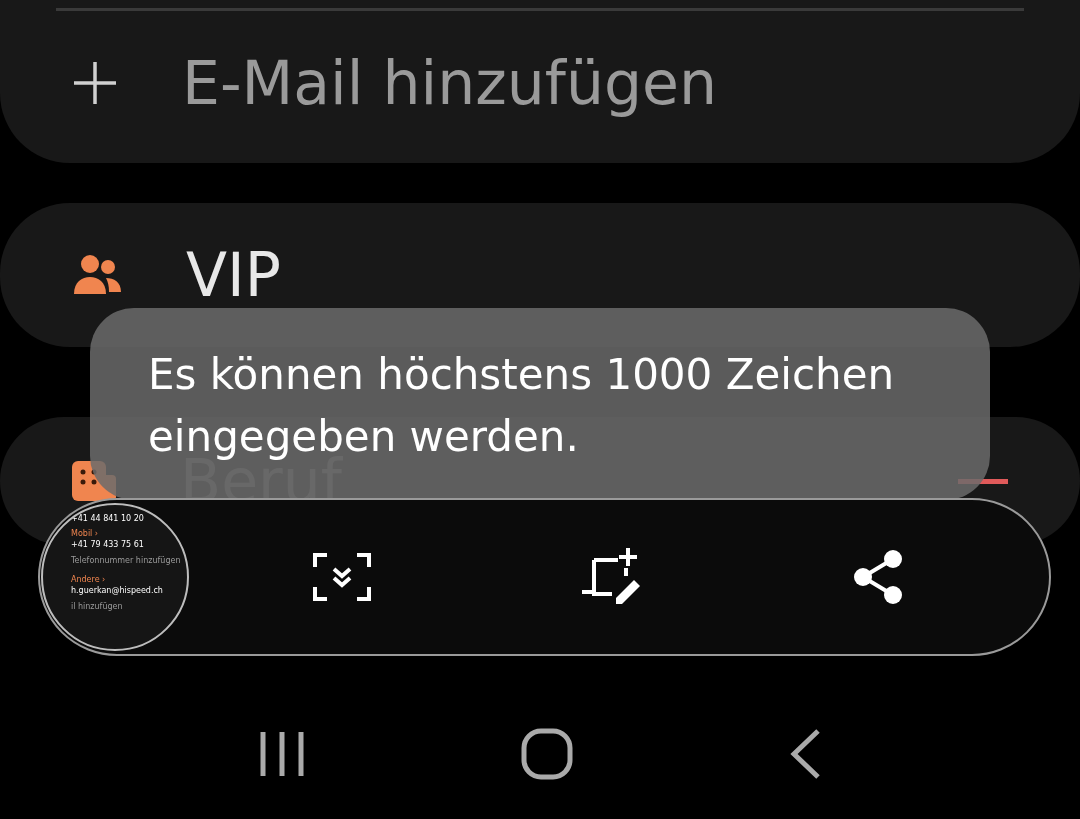 The image size is (1080, 819). I want to click on add-email-link: E-Mail hinzufügen, so click(449, 83).